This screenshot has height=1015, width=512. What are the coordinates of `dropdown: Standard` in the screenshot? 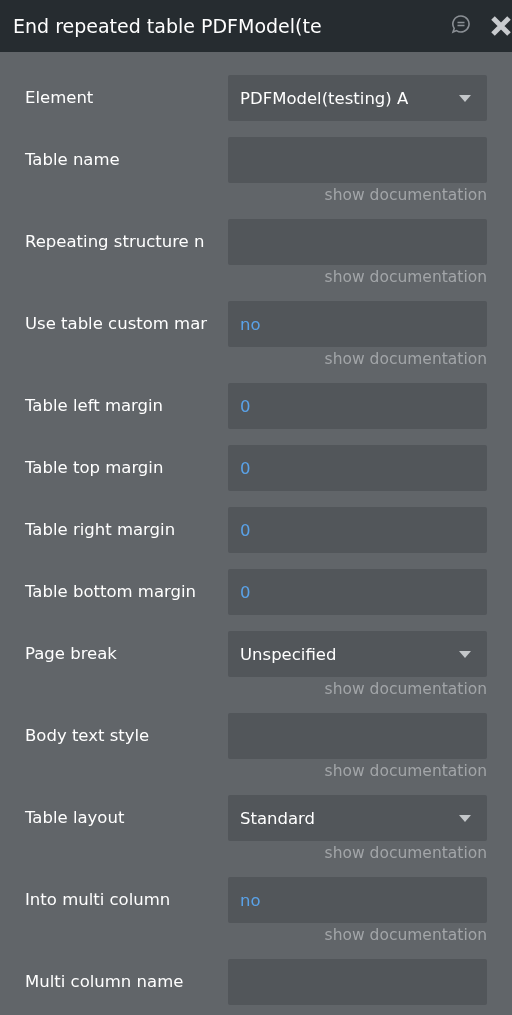 It's located at (357, 818).